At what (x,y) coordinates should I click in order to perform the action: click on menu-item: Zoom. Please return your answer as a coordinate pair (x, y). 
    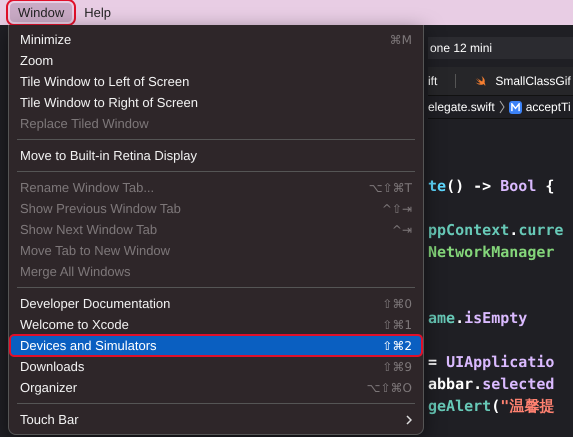
    Looking at the image, I should click on (216, 60).